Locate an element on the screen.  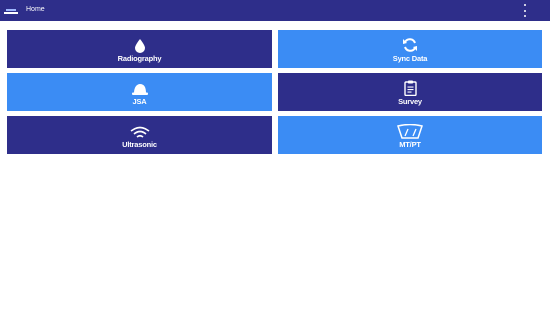
water-drop-icon is located at coordinates (139, 46).